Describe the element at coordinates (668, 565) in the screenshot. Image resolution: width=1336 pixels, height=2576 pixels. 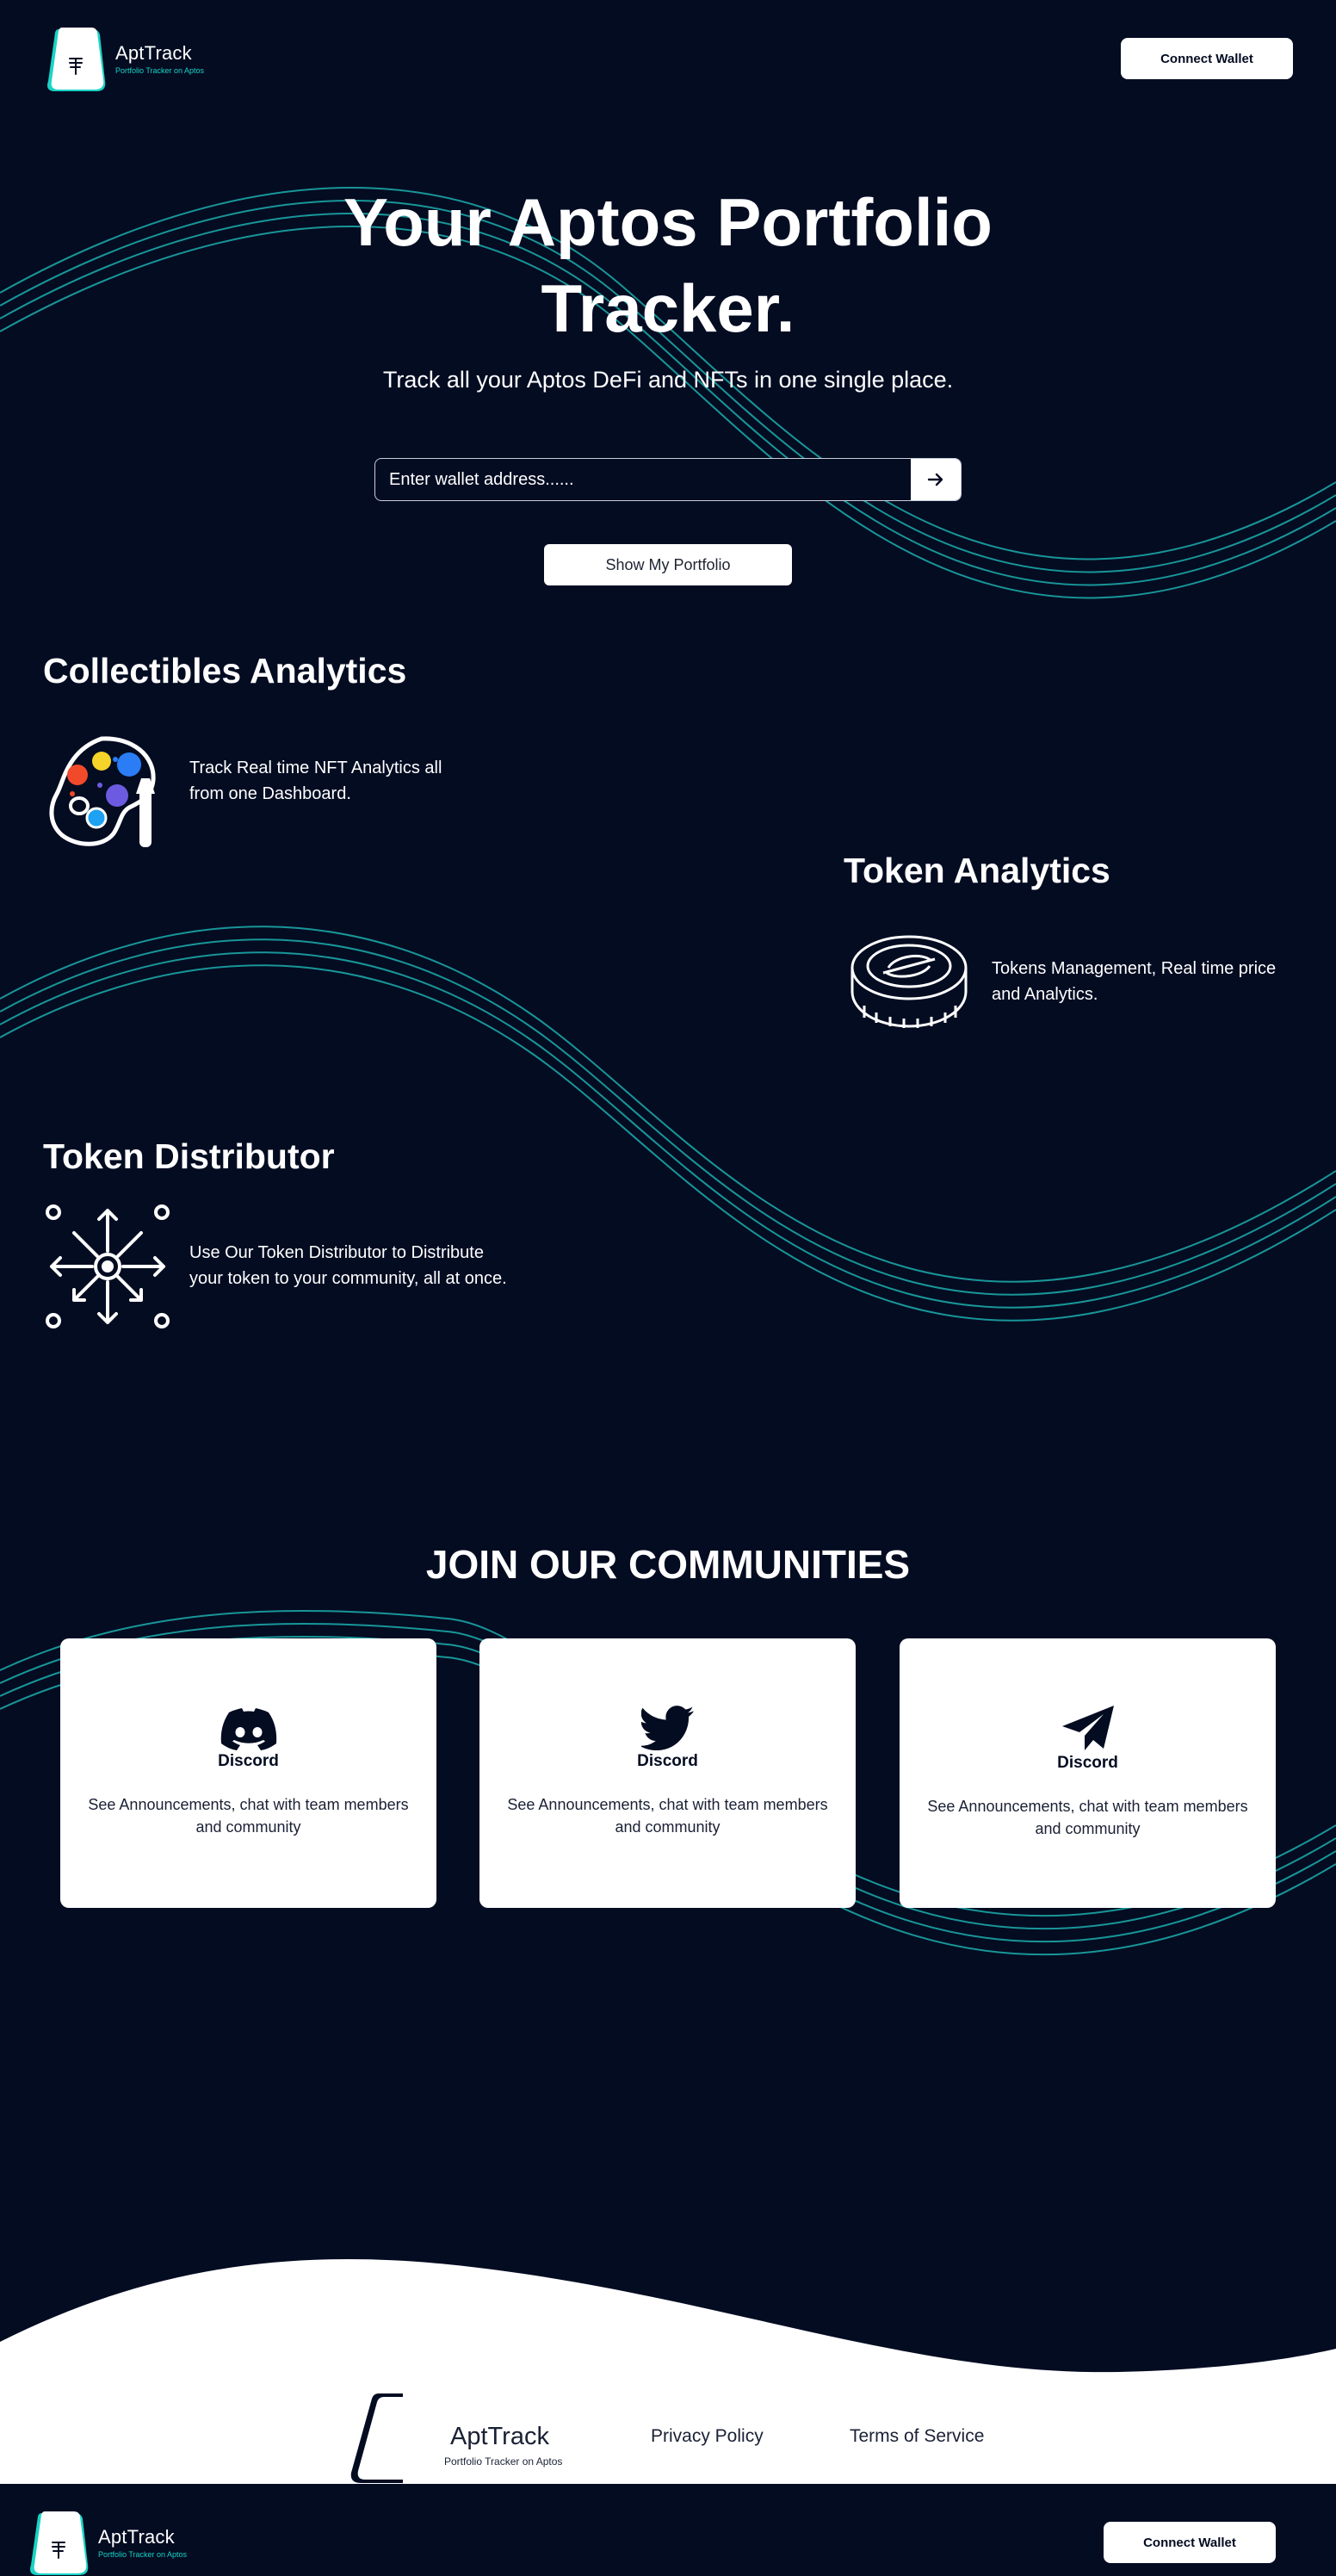
I see `show-portfolio-button: Show My Portfolio` at that location.